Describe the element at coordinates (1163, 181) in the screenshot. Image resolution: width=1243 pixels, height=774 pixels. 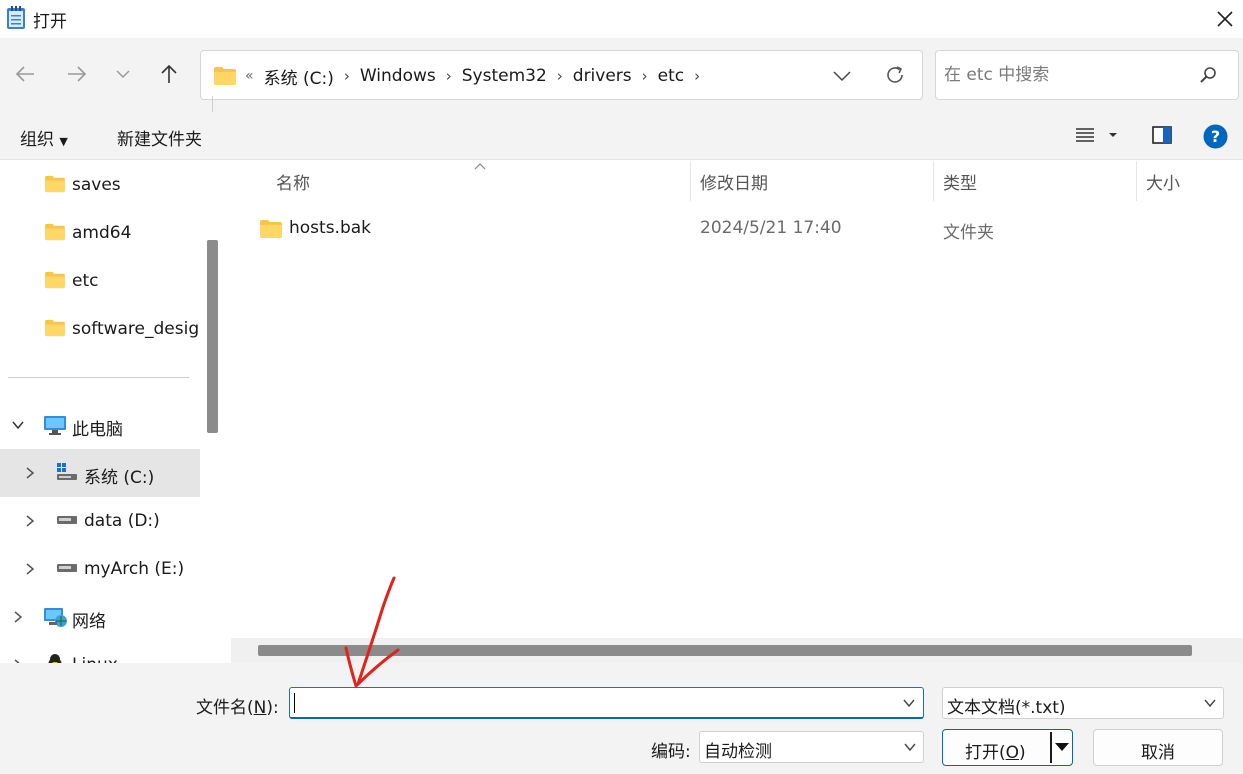
I see `column-header-size: 大小` at that location.